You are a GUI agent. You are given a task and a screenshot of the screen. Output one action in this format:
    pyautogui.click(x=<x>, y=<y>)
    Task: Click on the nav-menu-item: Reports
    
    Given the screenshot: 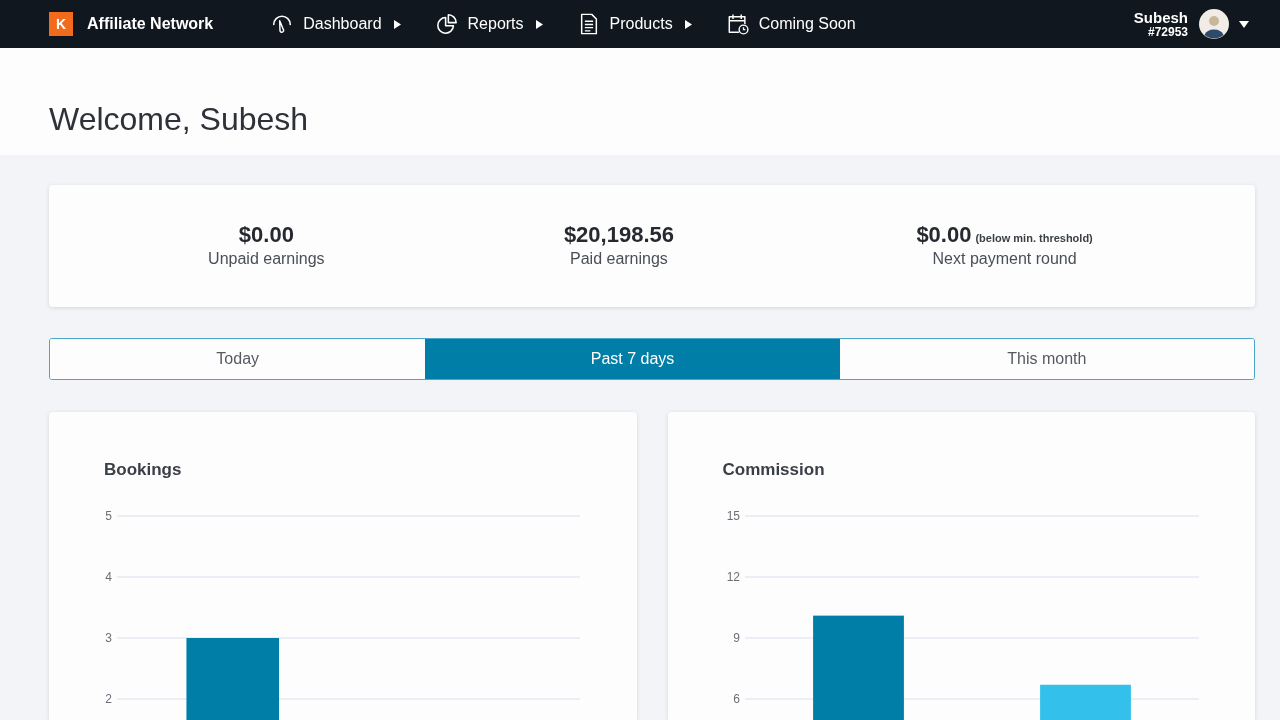 What is the action you would take?
    pyautogui.click(x=489, y=24)
    